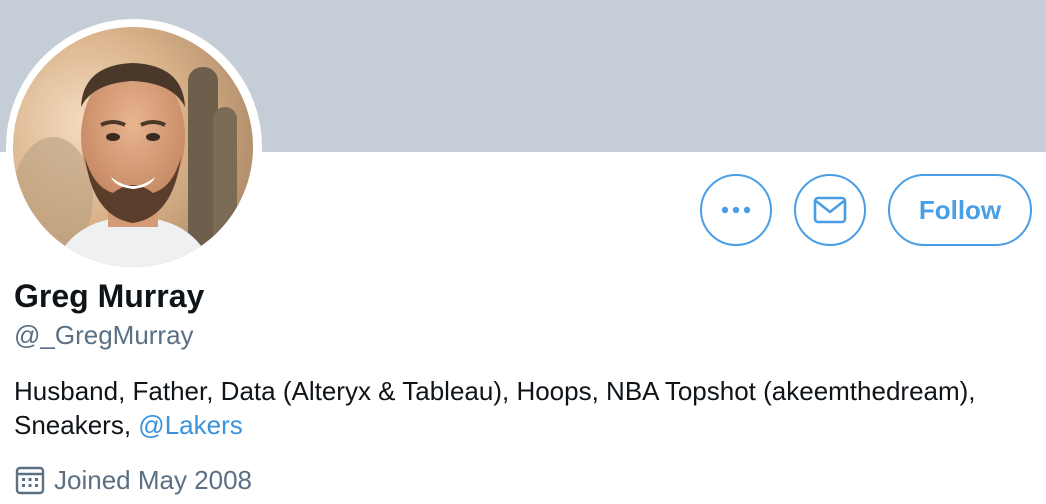  Describe the element at coordinates (190, 425) in the screenshot. I see `bio-mention-link: @Lakers` at that location.